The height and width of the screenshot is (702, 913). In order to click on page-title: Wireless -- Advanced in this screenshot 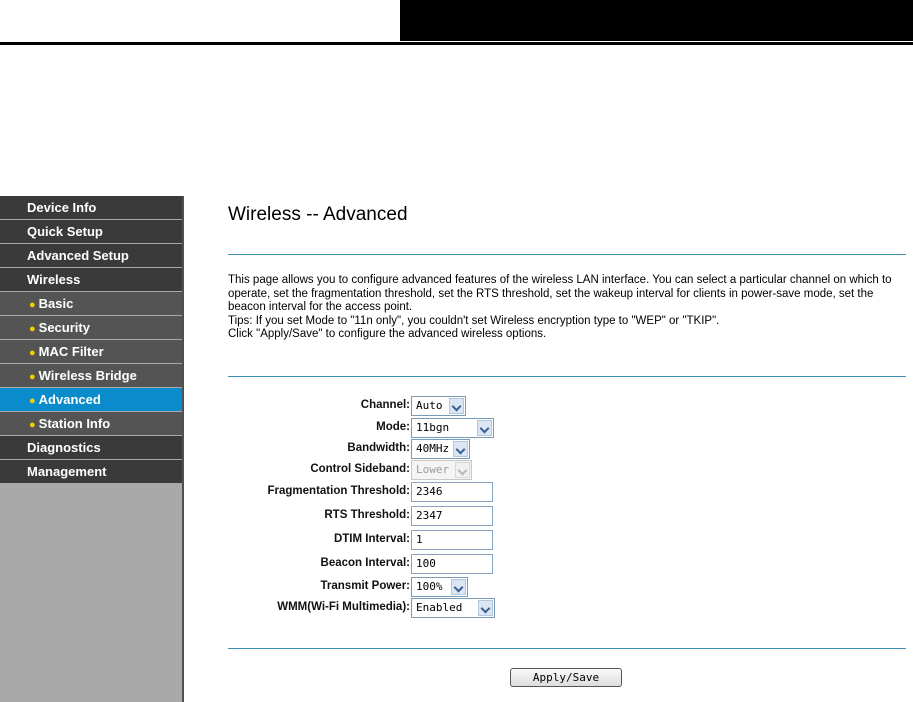, I will do `click(318, 214)`.